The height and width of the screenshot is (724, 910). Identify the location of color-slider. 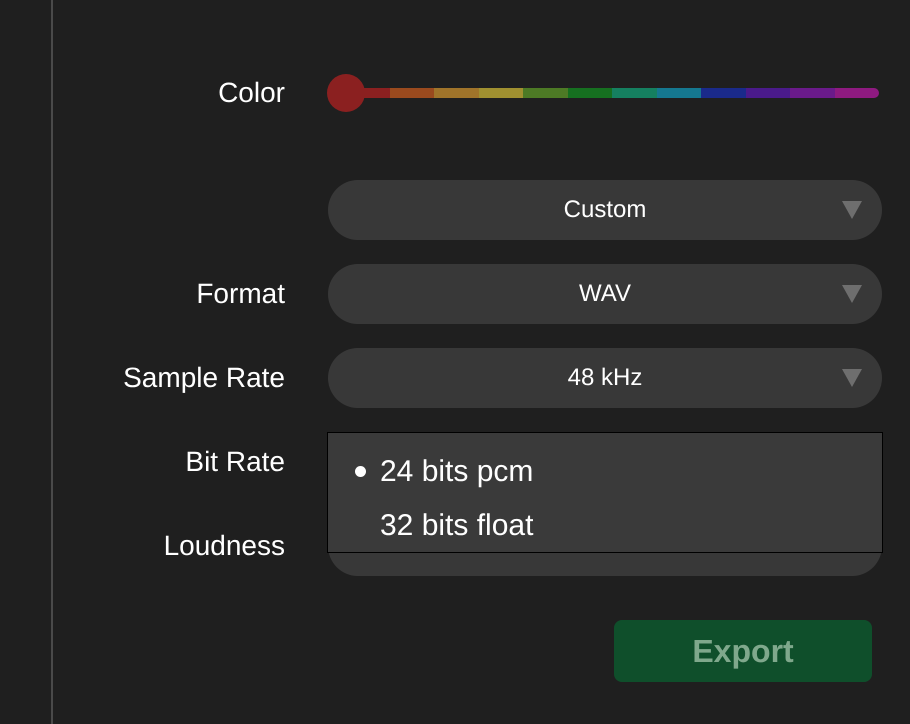
(603, 93).